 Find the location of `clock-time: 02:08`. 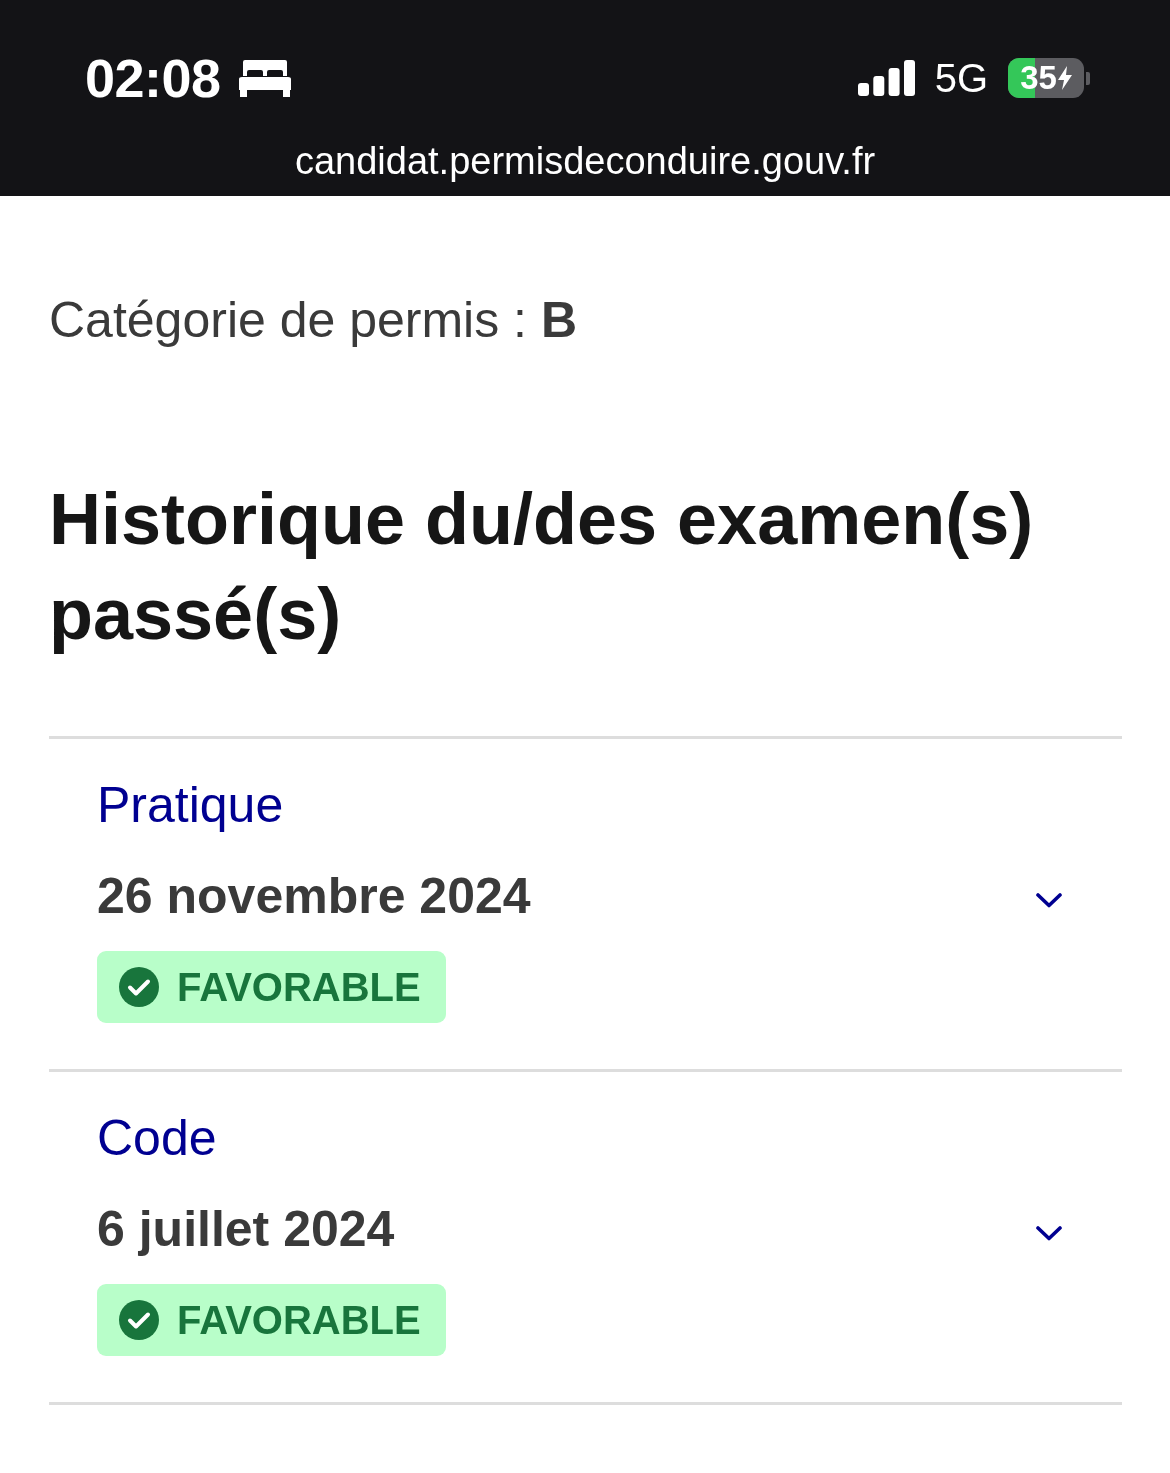

clock-time: 02:08 is located at coordinates (153, 78).